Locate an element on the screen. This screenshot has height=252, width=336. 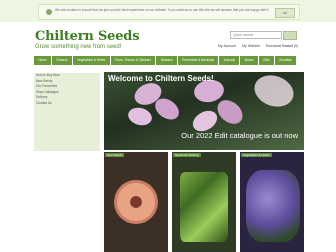
tile-label: New Seeds is located at coordinates (115, 155).